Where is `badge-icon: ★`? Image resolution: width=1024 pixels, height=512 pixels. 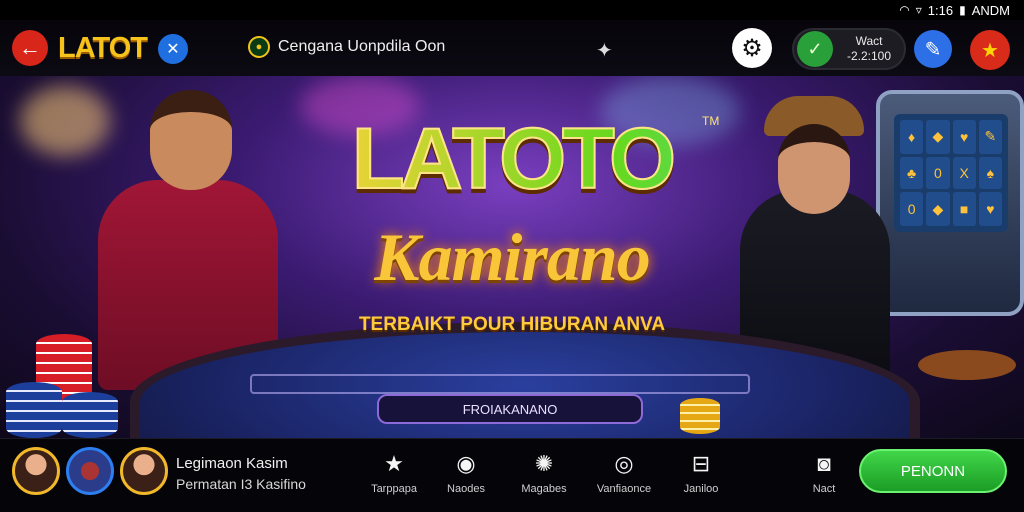 badge-icon: ★ is located at coordinates (990, 50).